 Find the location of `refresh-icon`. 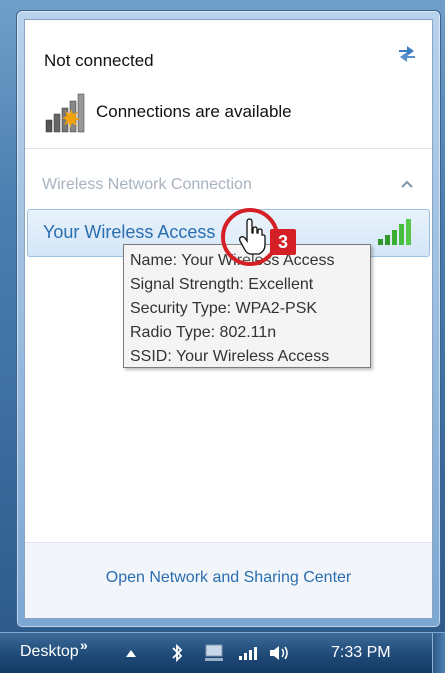

refresh-icon is located at coordinates (407, 52).